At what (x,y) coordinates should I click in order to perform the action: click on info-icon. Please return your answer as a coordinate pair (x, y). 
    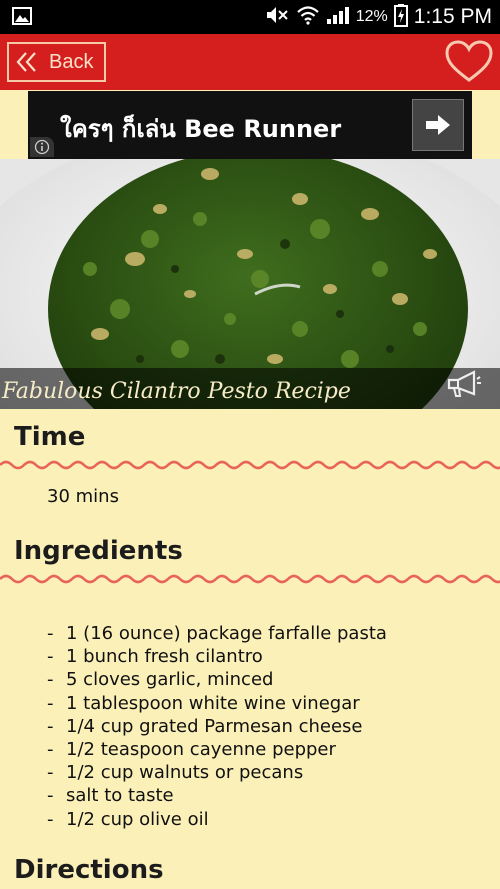
    Looking at the image, I should click on (42, 147).